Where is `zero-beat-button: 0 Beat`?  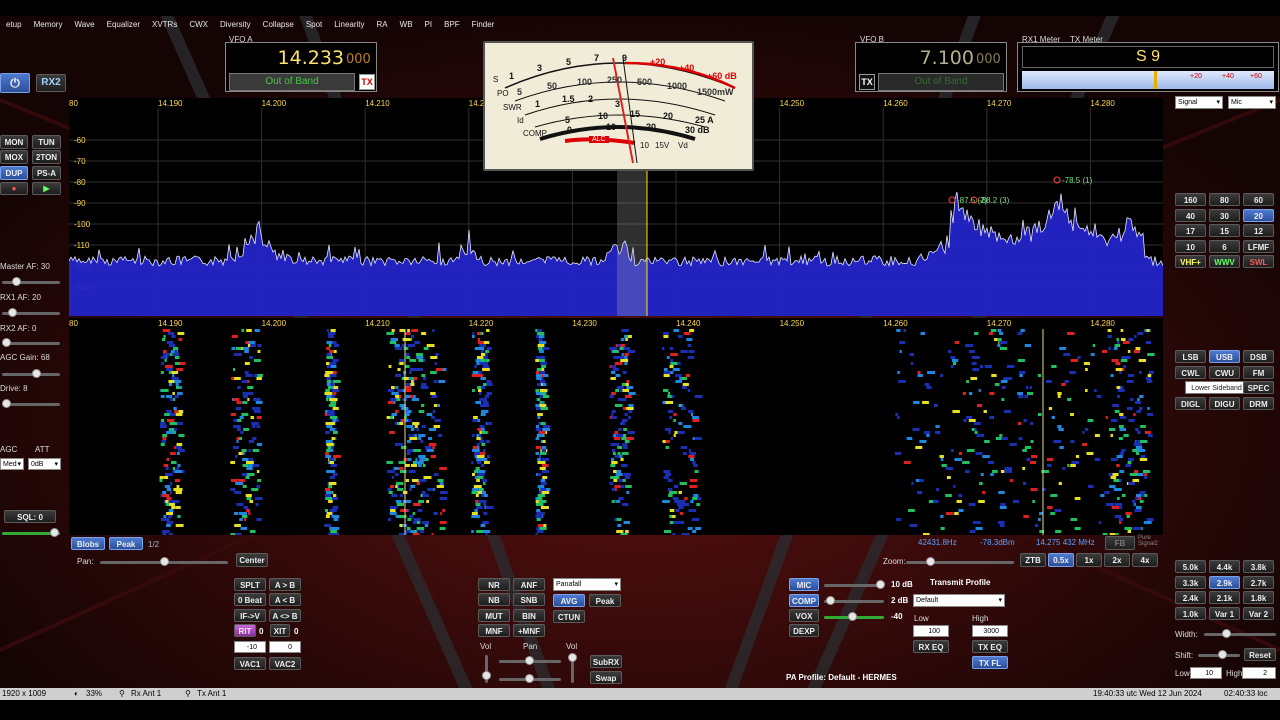
zero-beat-button: 0 Beat is located at coordinates (250, 599).